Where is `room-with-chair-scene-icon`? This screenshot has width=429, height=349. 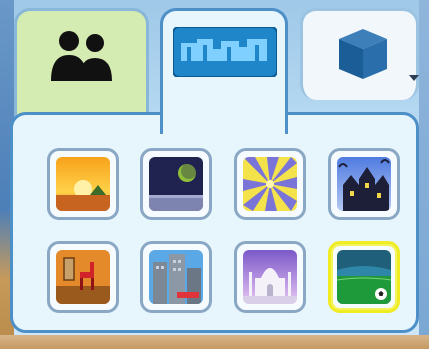
room-with-chair-scene-icon is located at coordinates (83, 277).